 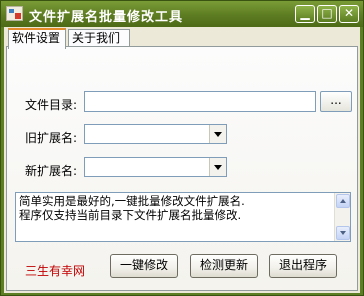 I want to click on title-bar: 文件扩展名批量修改工具 ▁ □ ✕, so click(x=182, y=14).